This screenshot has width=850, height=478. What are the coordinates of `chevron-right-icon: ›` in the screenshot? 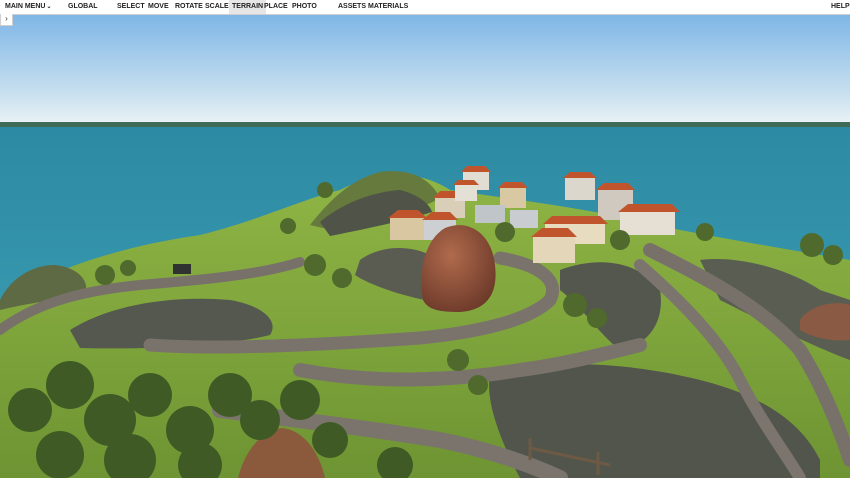 It's located at (6, 18).